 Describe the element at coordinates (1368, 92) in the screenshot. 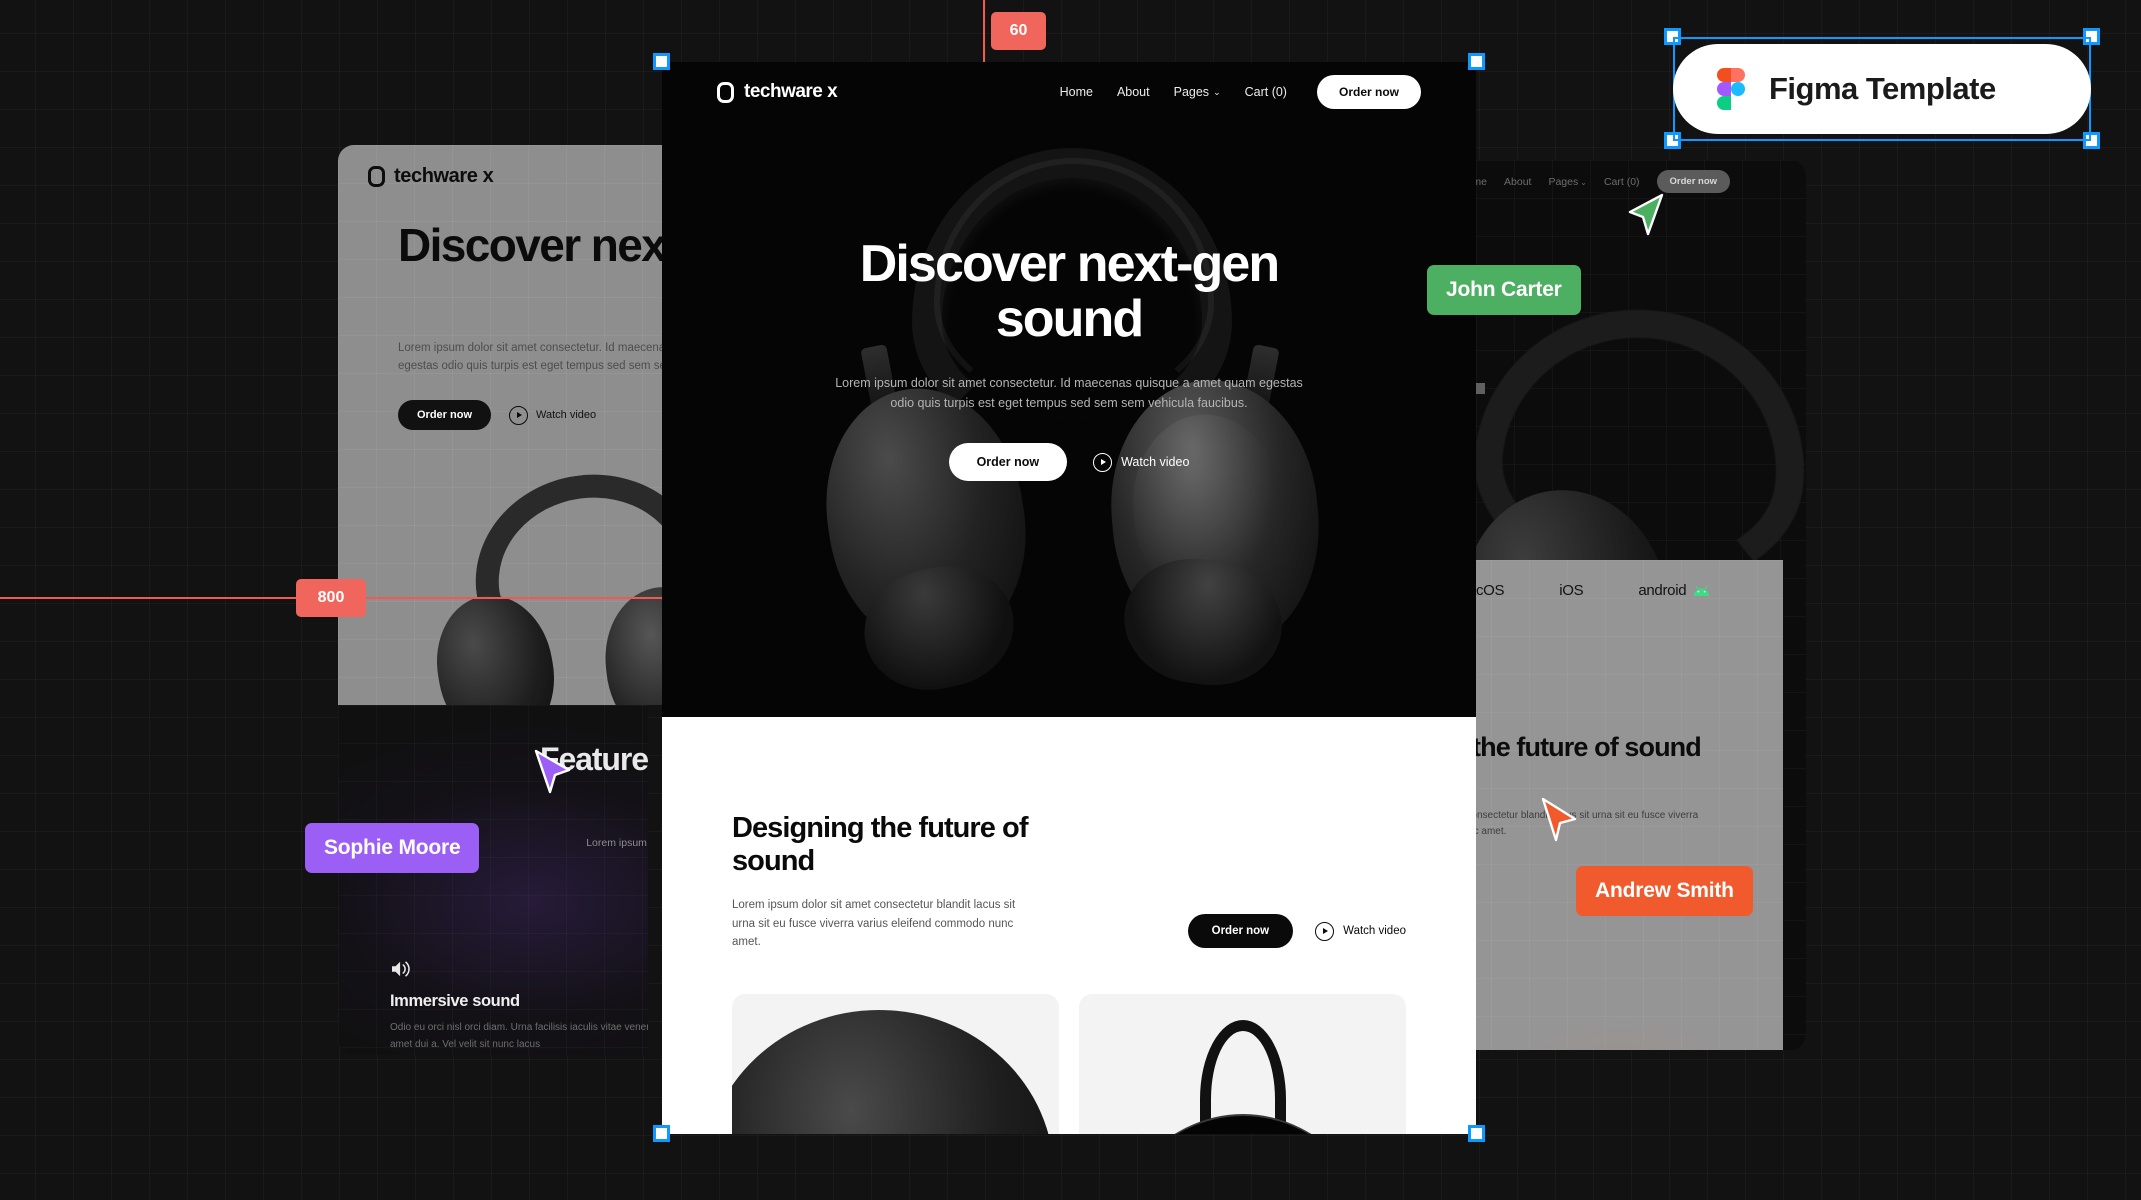

I see `nav-order-now-button: Order now` at that location.